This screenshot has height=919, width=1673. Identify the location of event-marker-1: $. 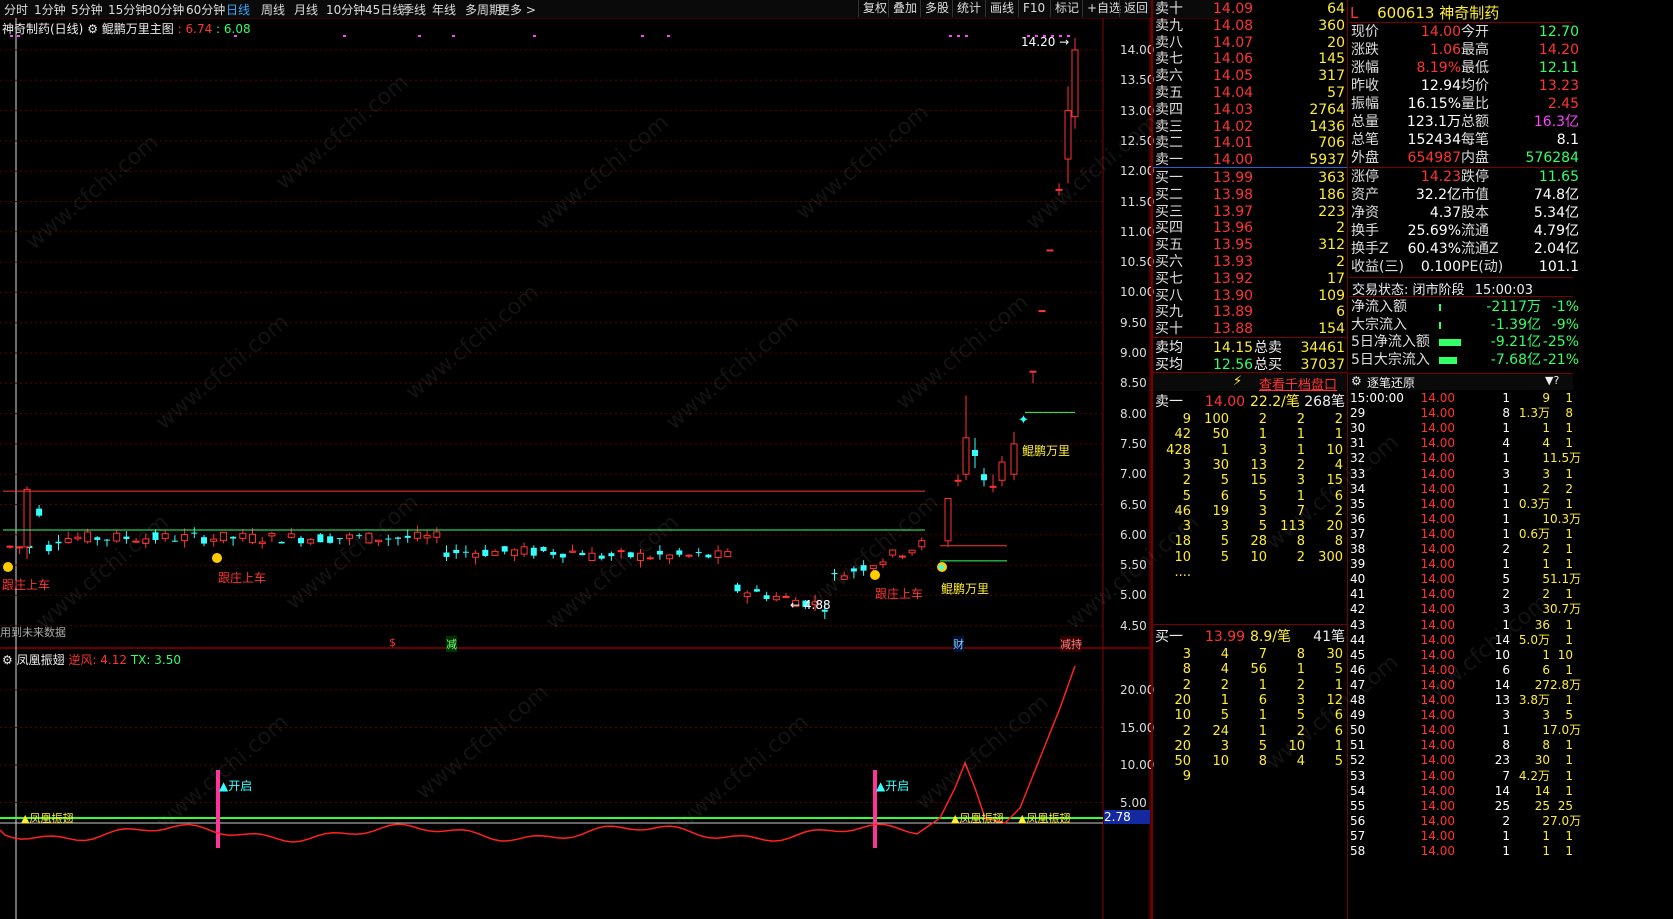
(392, 642).